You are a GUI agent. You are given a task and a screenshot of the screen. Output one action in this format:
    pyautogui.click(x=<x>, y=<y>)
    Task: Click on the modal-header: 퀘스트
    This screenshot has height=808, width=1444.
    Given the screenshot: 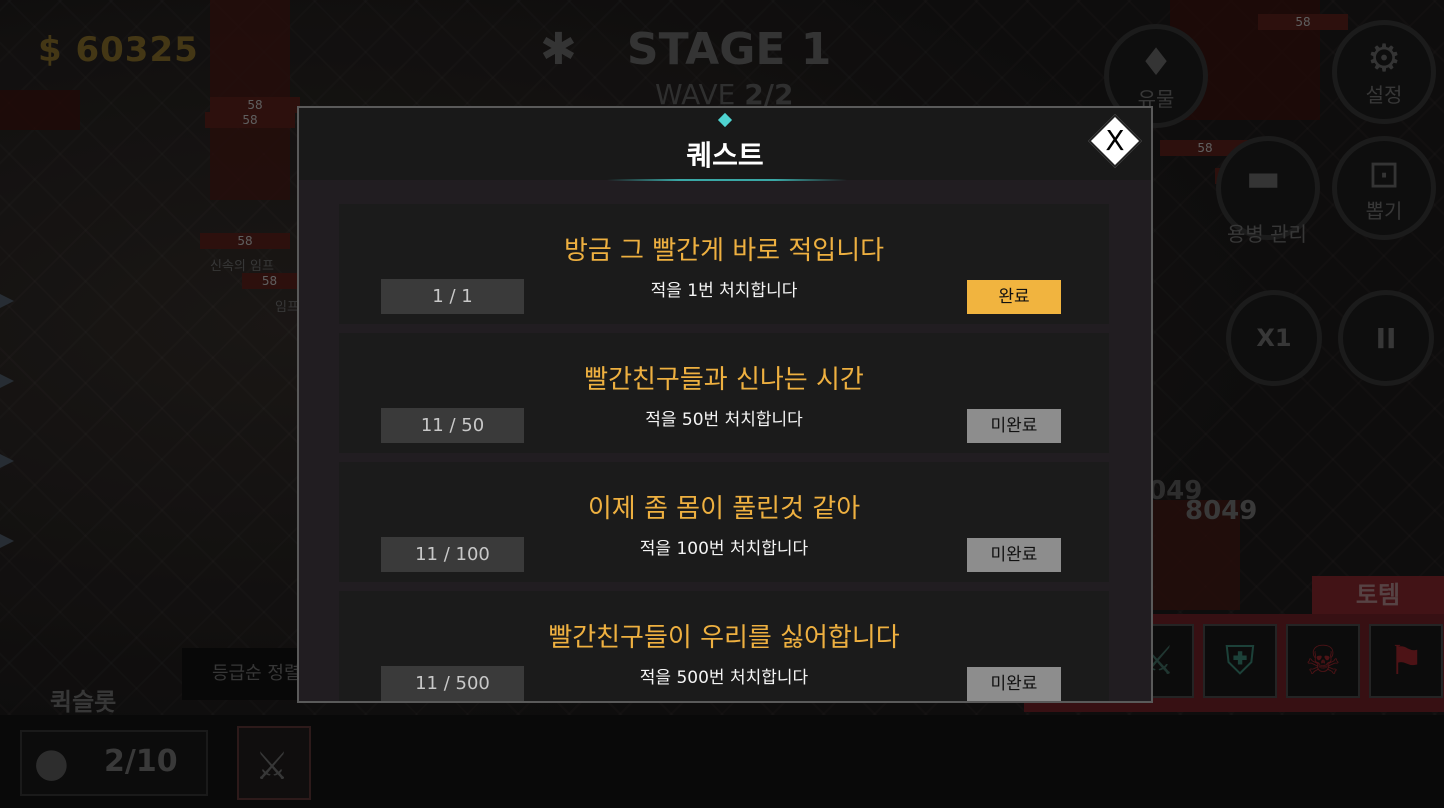 What is the action you would take?
    pyautogui.click(x=725, y=144)
    